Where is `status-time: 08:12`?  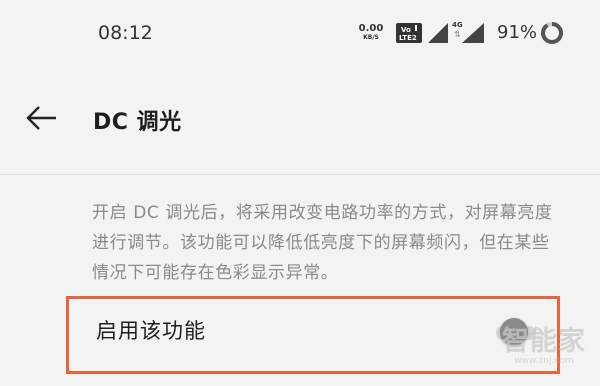
status-time: 08:12 is located at coordinates (125, 33).